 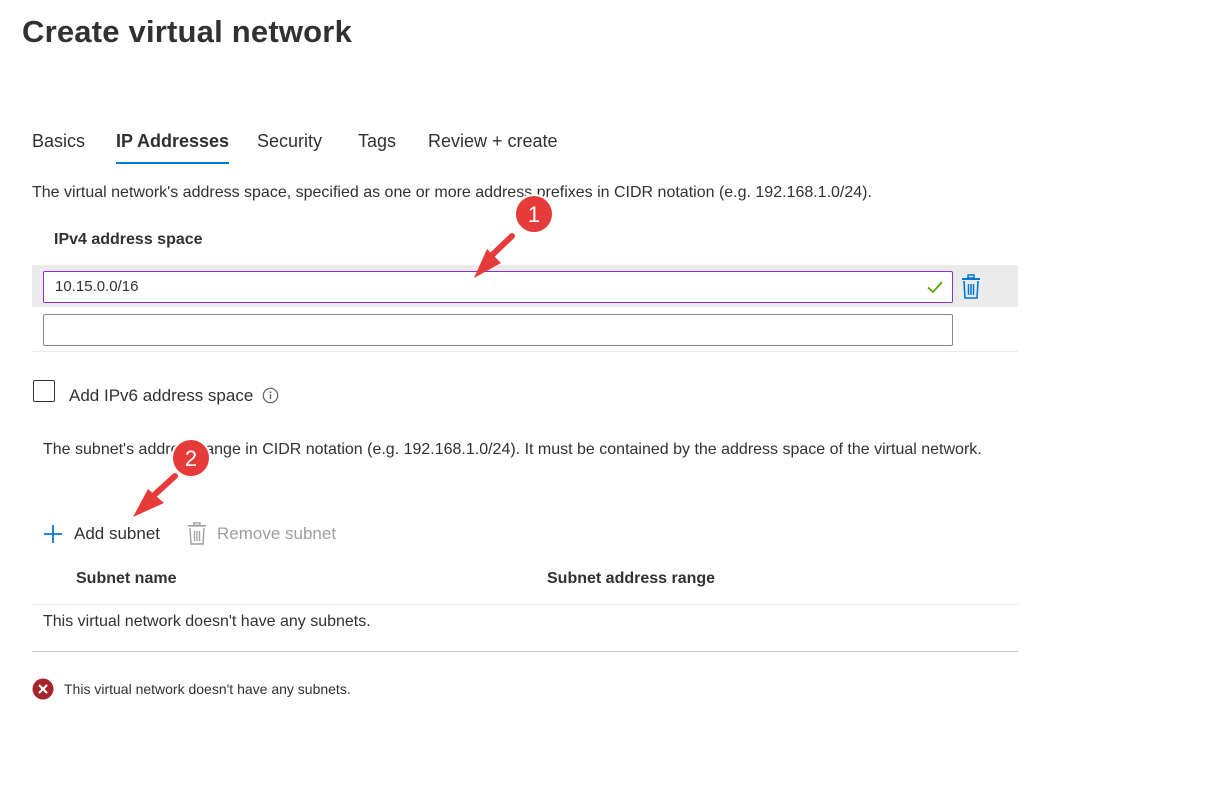 I want to click on subnet-table-bottom-divider, so click(x=525, y=651).